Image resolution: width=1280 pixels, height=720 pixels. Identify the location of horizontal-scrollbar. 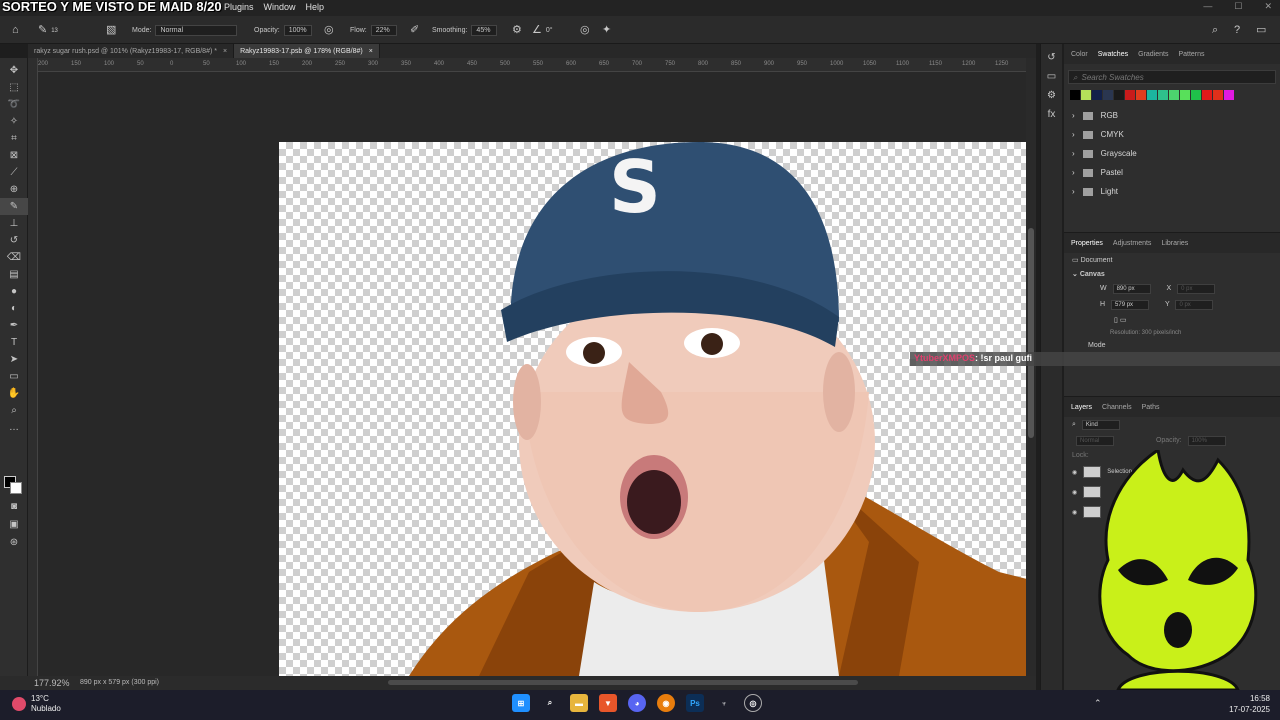
(623, 682).